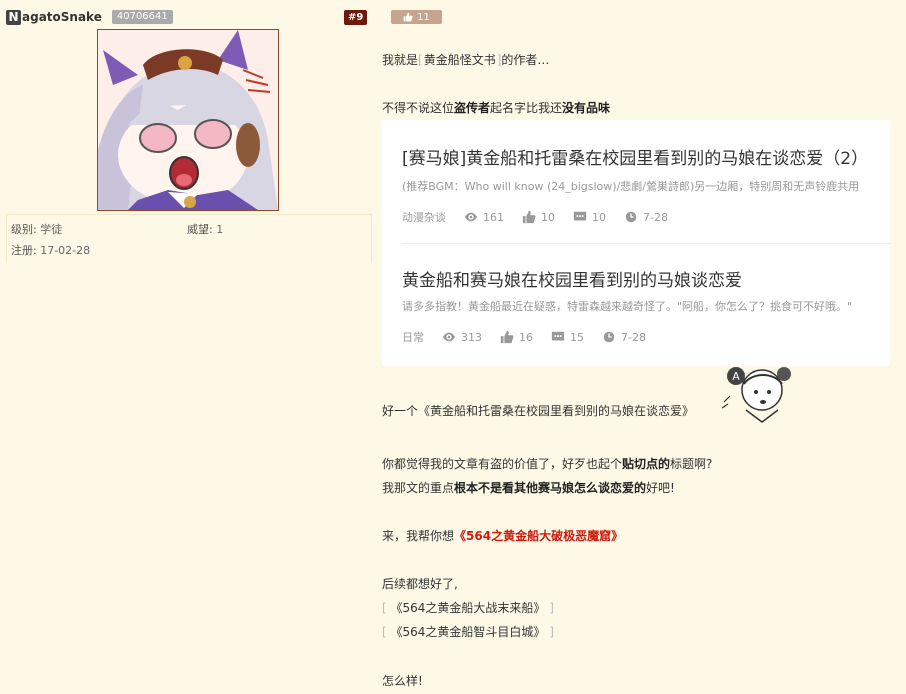  Describe the element at coordinates (550, 488) in the screenshot. I see `line5-b: 根本不是看其他赛马娘怎么谈恋爱的` at that location.